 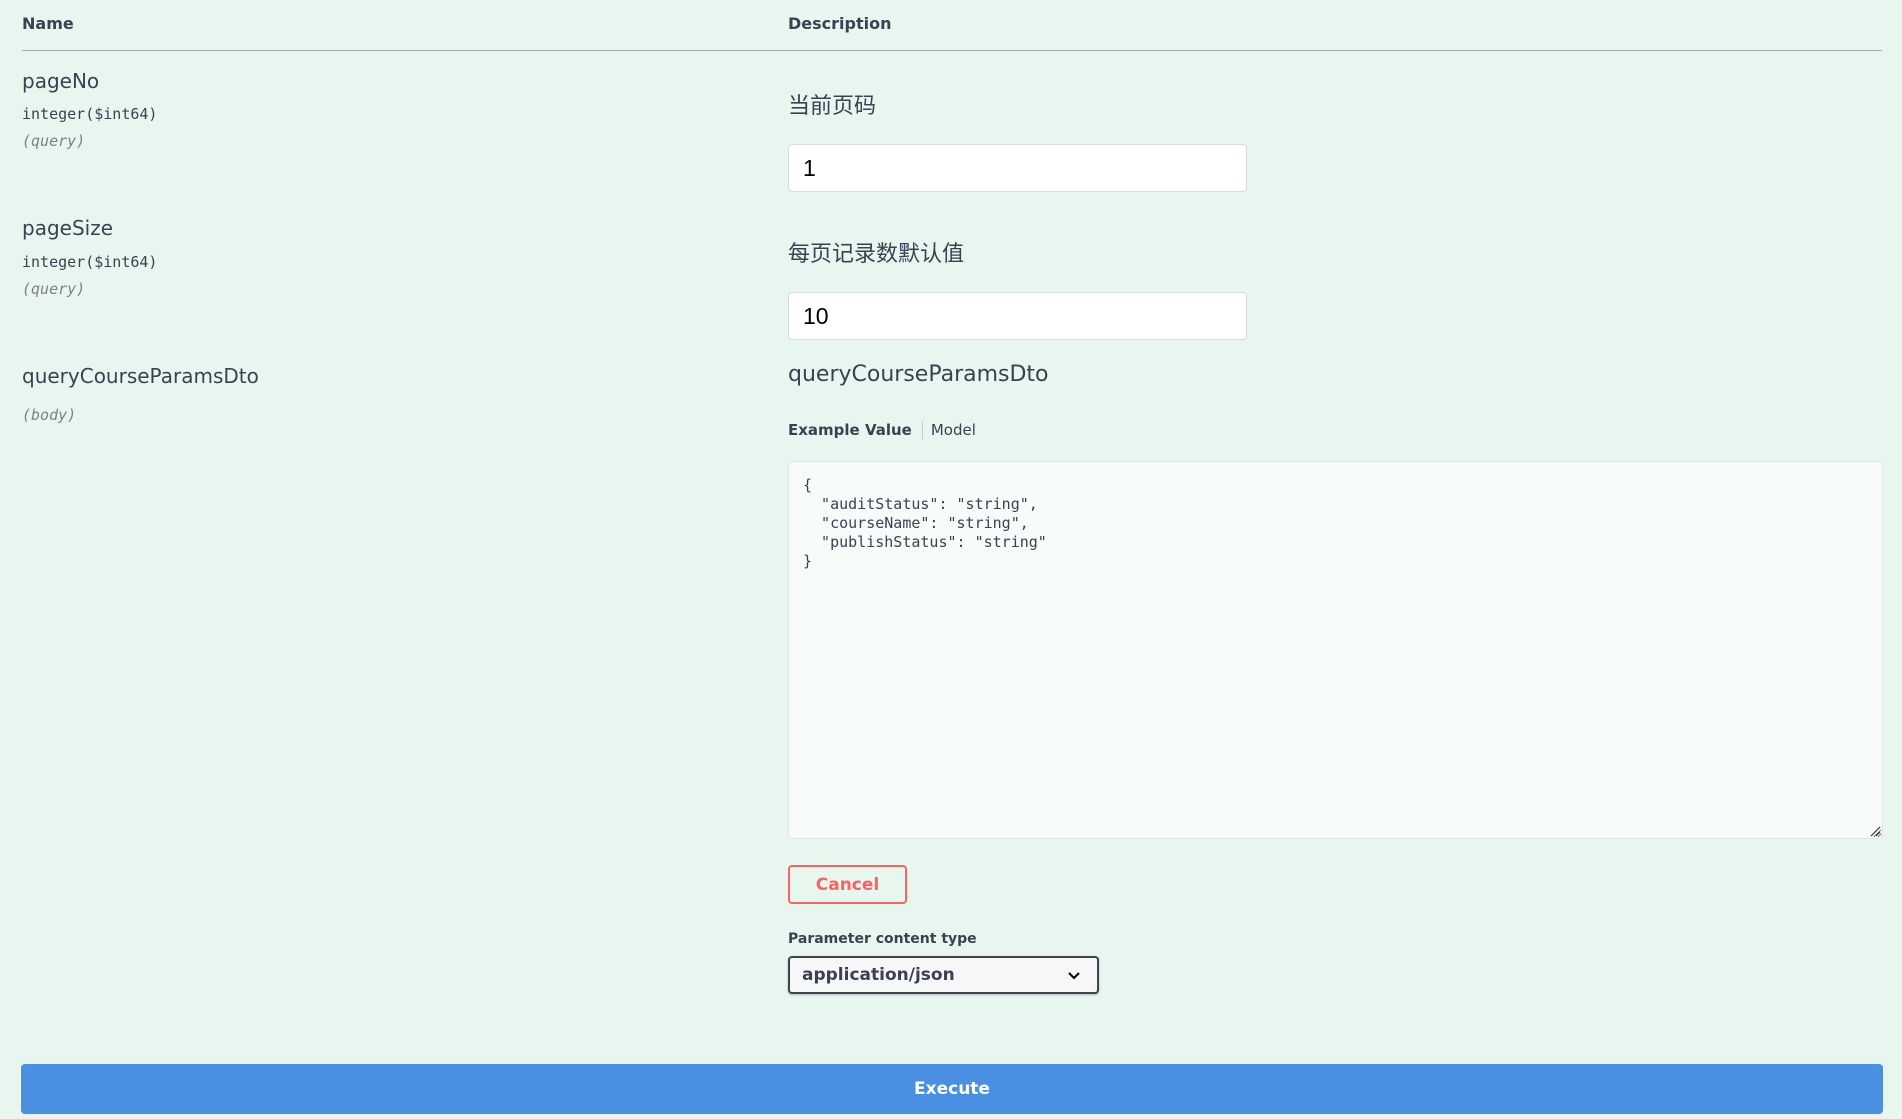 What do you see at coordinates (54, 141) in the screenshot?
I see `param-location-pageno: (query)` at bounding box center [54, 141].